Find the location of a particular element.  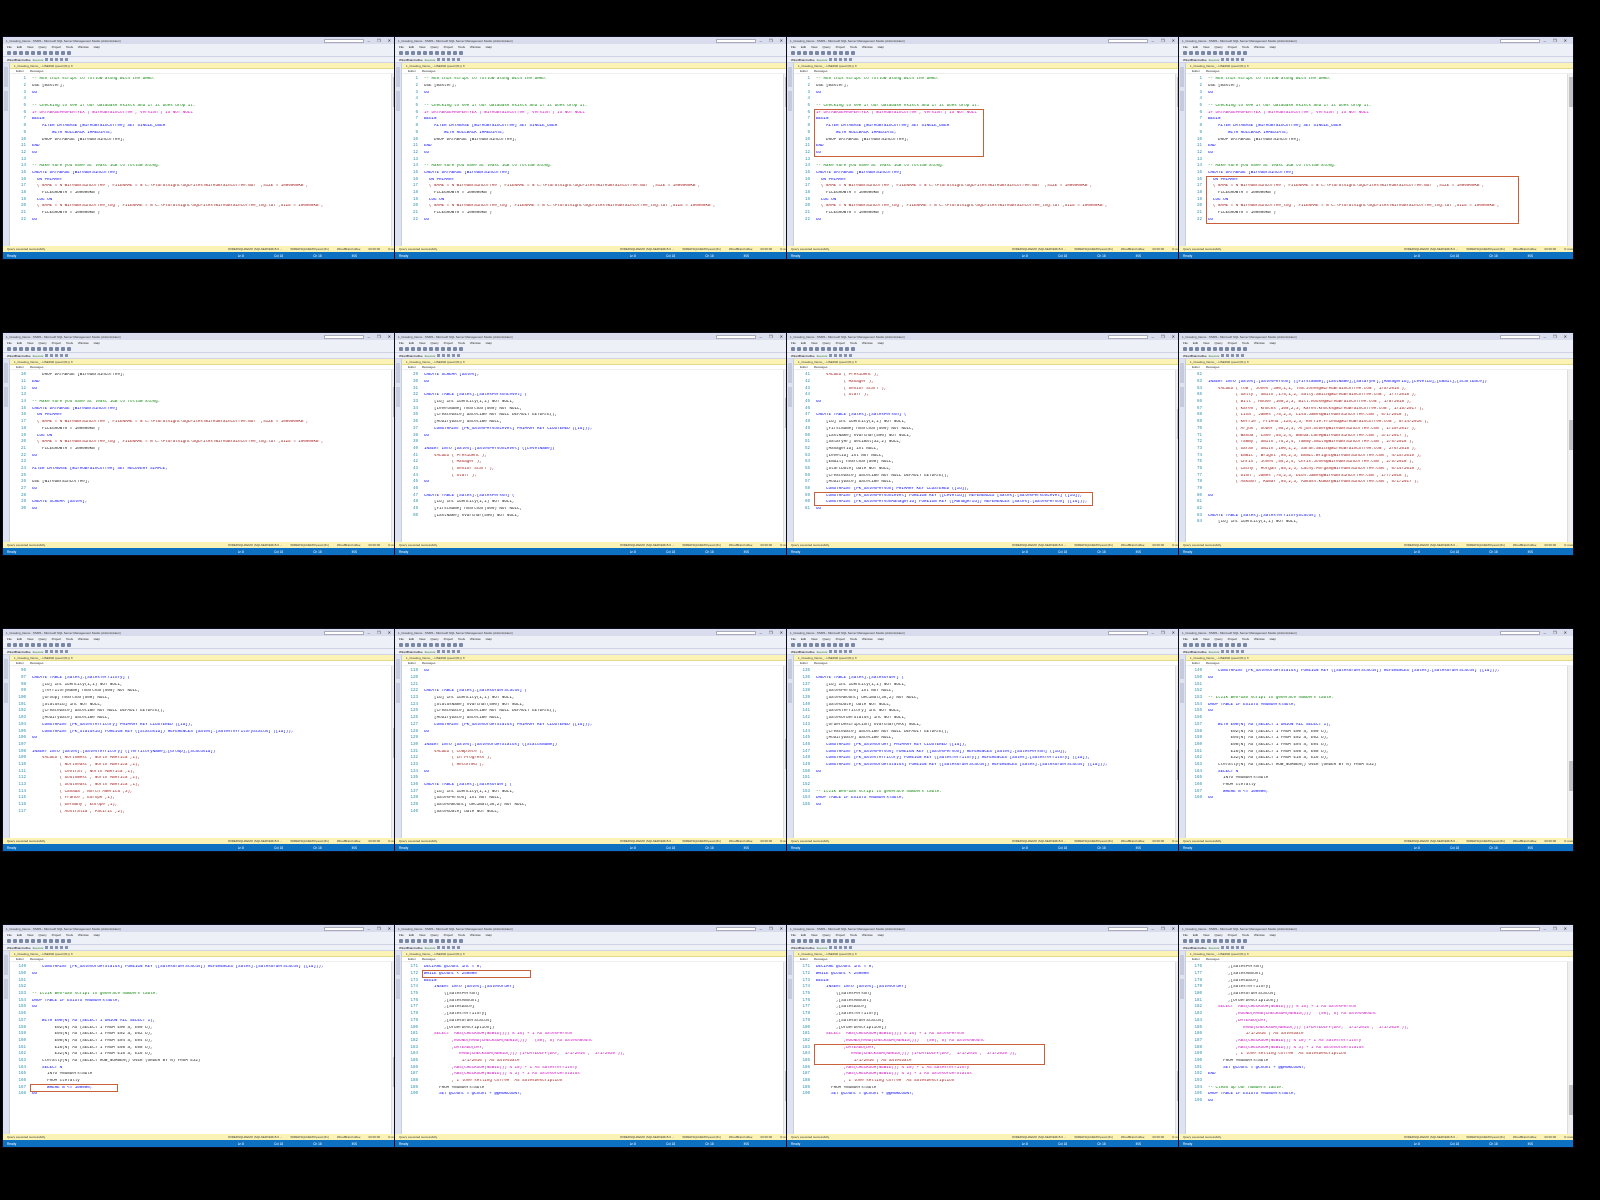

object-explorer-tab is located at coordinates (398, 450).